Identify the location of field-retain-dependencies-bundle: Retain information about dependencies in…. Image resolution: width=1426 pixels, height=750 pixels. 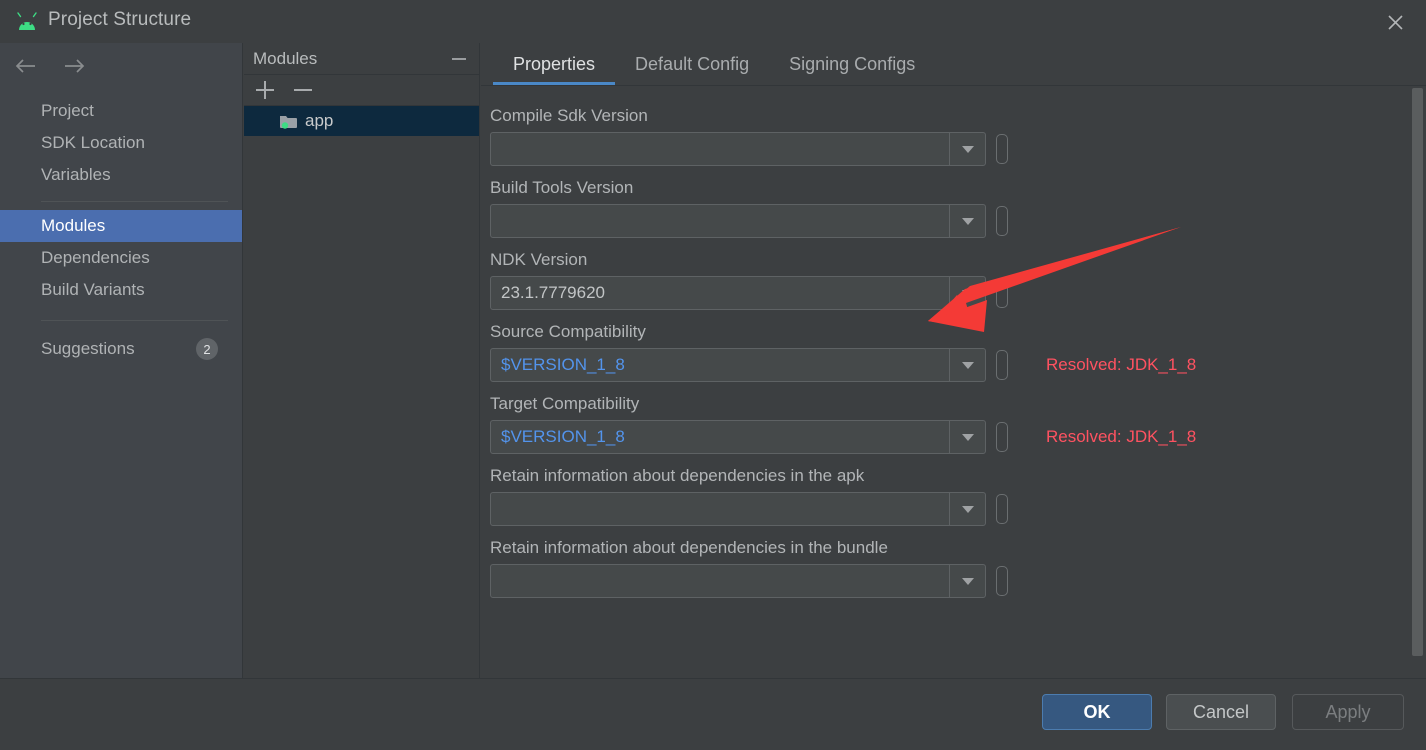
(953, 568).